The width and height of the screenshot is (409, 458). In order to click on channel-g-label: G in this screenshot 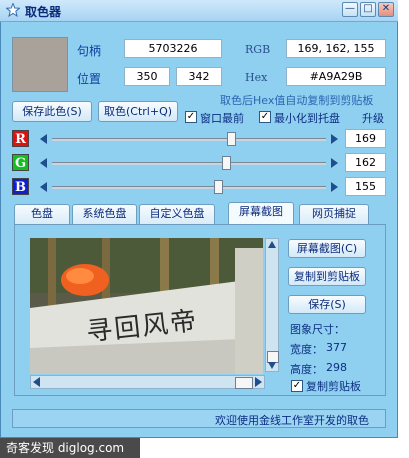, I will do `click(20, 162)`.